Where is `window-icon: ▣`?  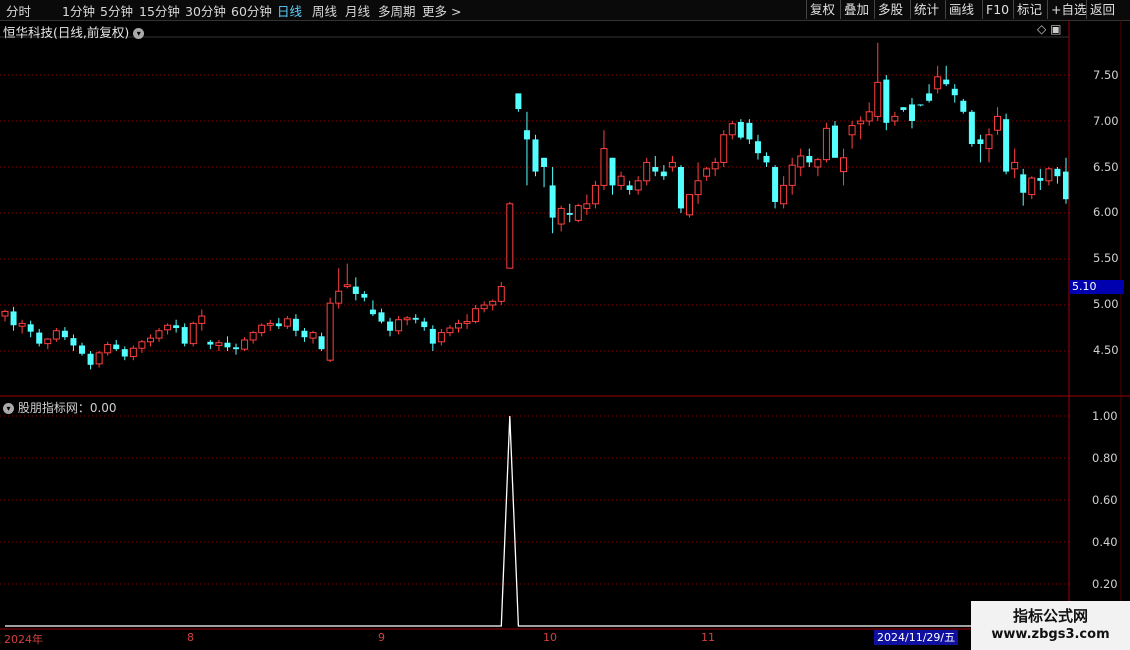 window-icon: ▣ is located at coordinates (1055, 29).